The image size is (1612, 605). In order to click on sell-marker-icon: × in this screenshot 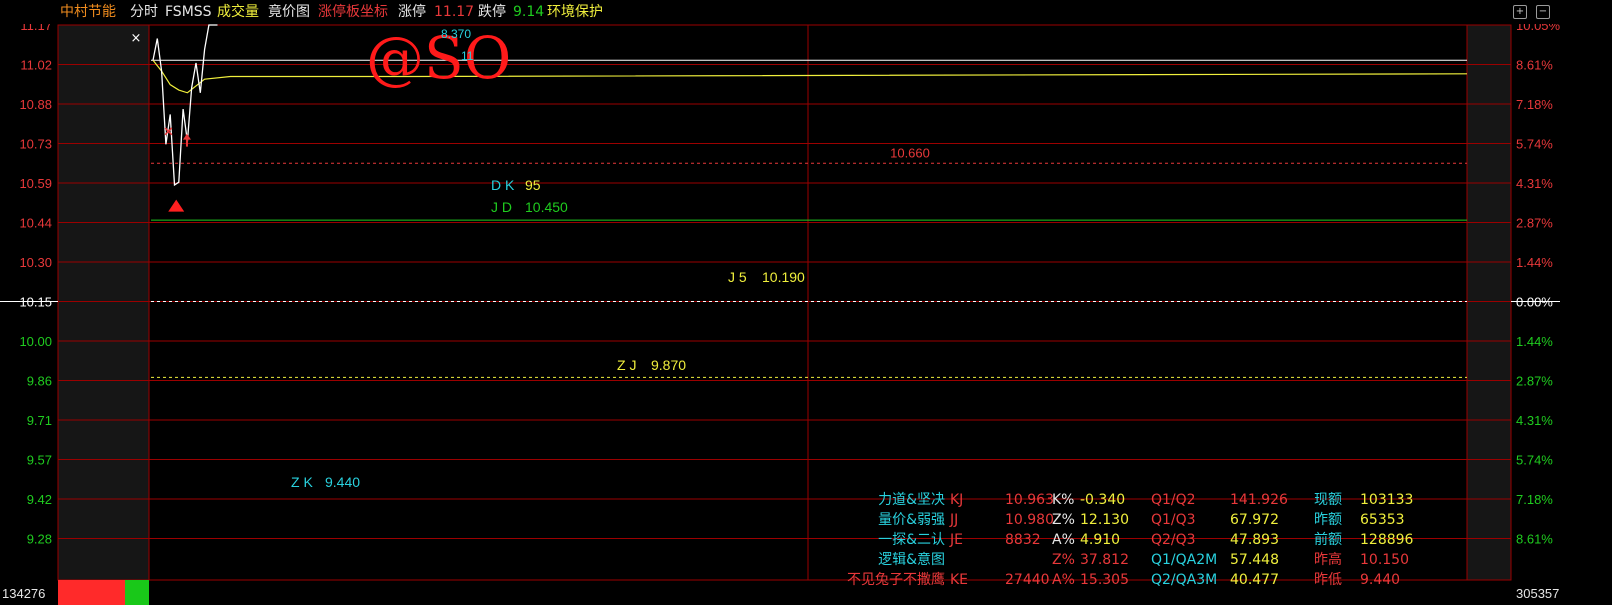, I will do `click(168, 132)`.